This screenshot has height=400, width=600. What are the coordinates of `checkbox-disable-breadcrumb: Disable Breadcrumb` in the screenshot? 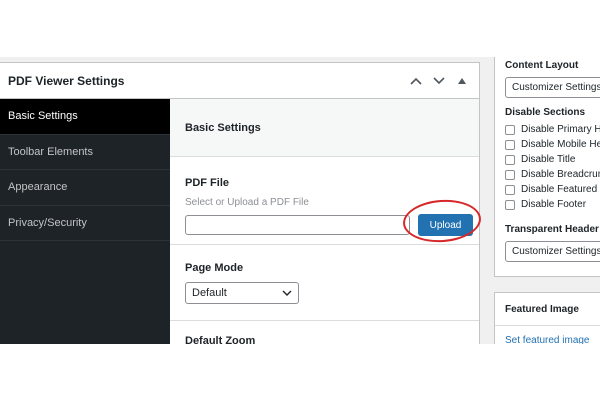 It's located at (552, 174).